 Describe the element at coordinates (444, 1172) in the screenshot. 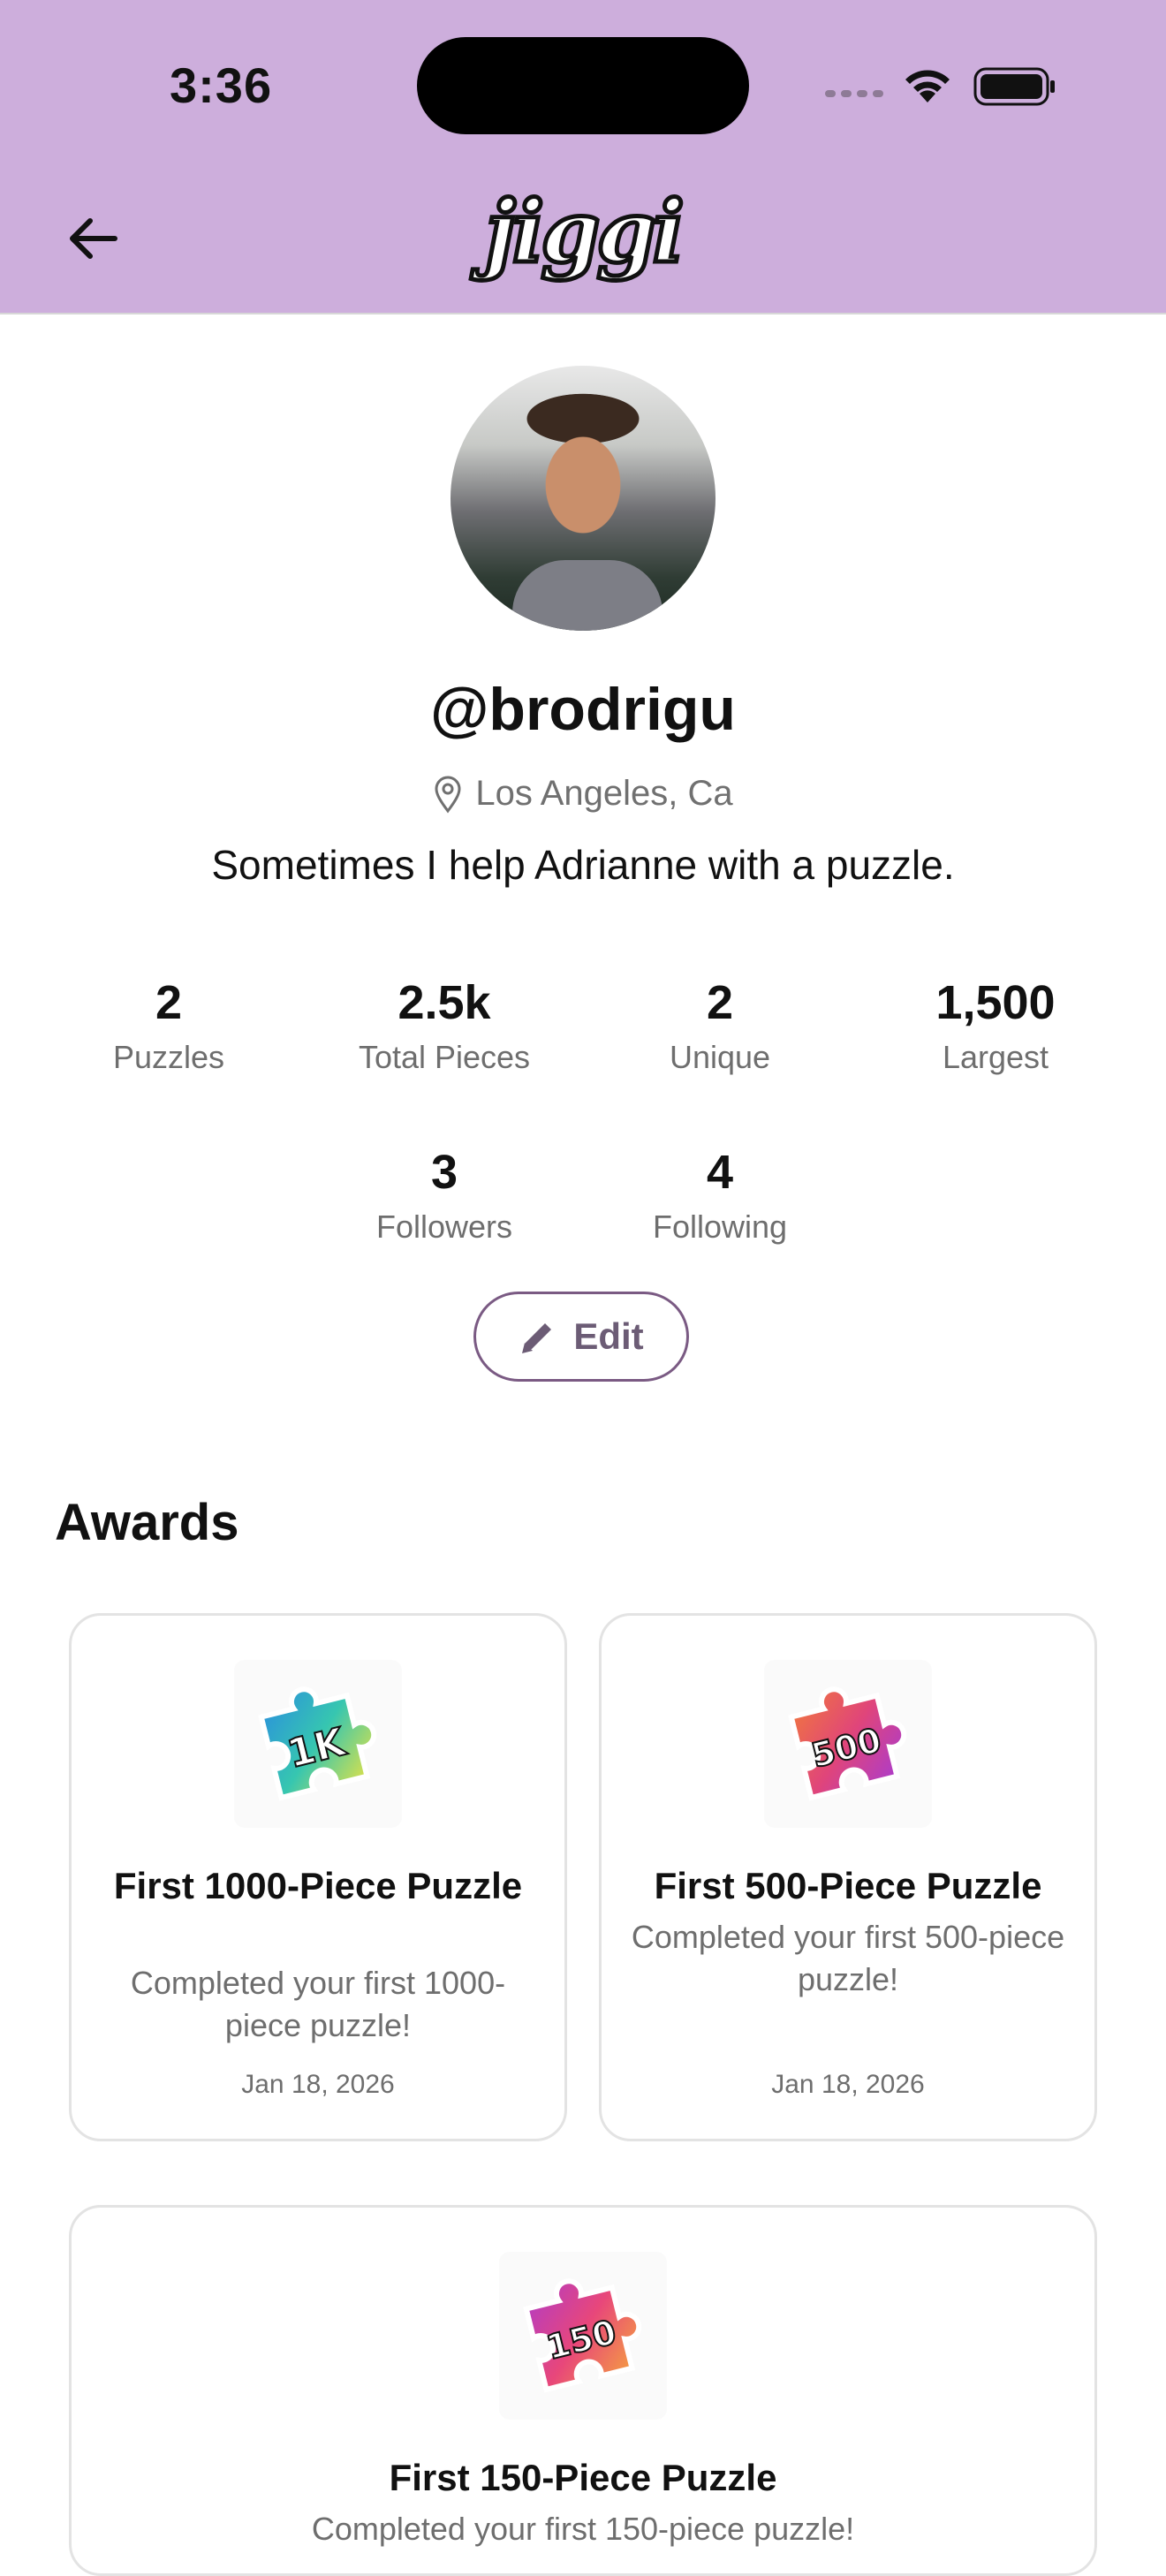

I see `stat-value: 3` at that location.